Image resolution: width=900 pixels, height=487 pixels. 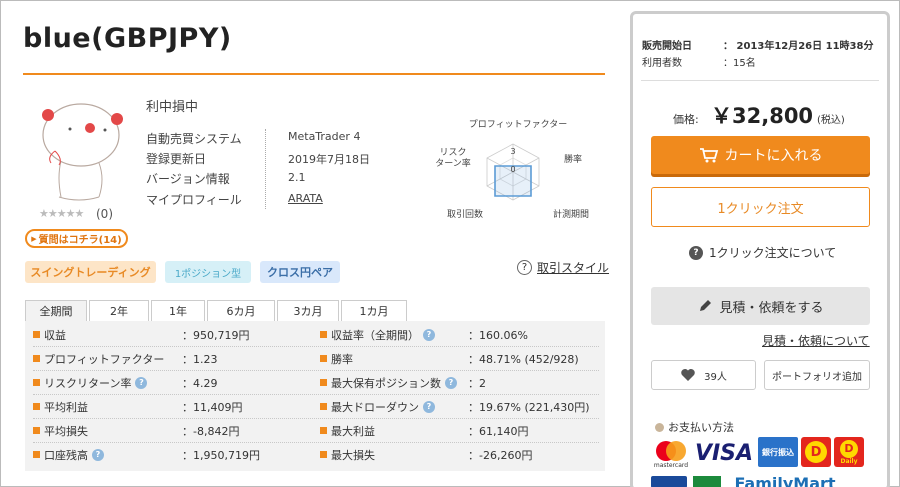 I want to click on tag-swing: スイングトレーディング, so click(x=90, y=272).